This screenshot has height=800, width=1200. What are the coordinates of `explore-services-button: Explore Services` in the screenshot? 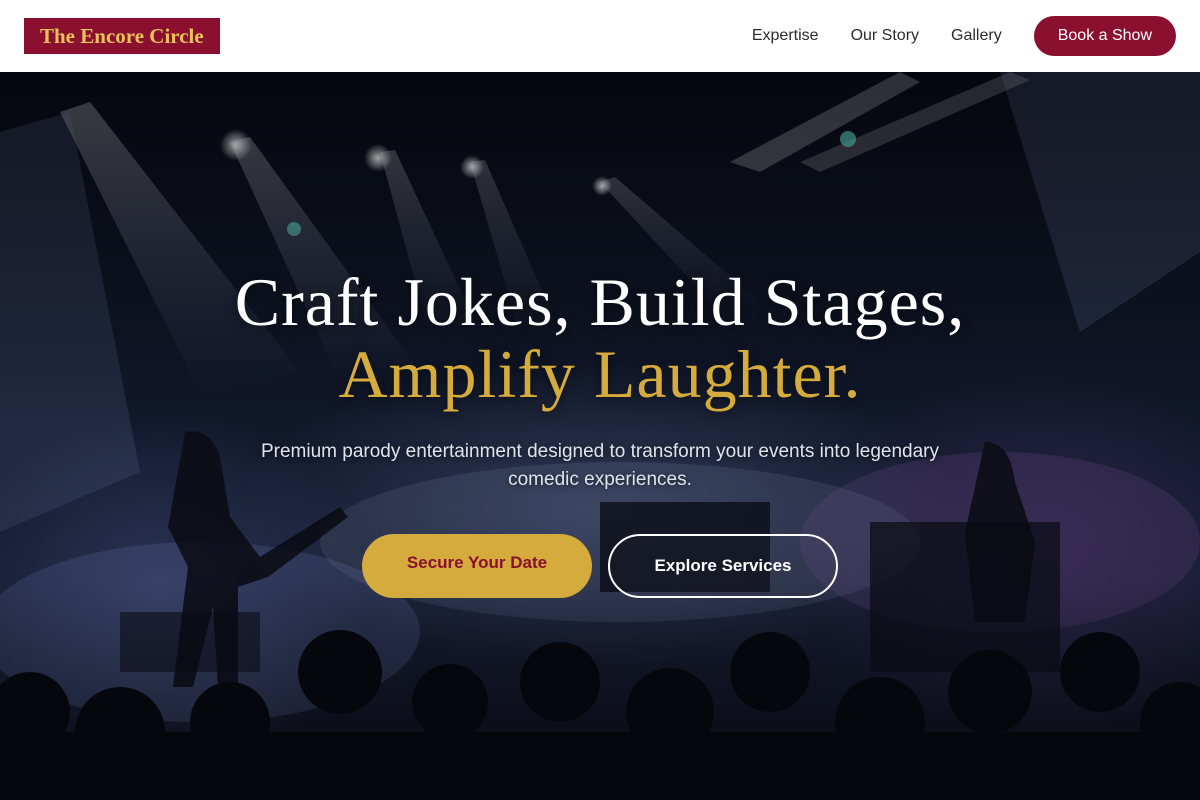 It's located at (723, 566).